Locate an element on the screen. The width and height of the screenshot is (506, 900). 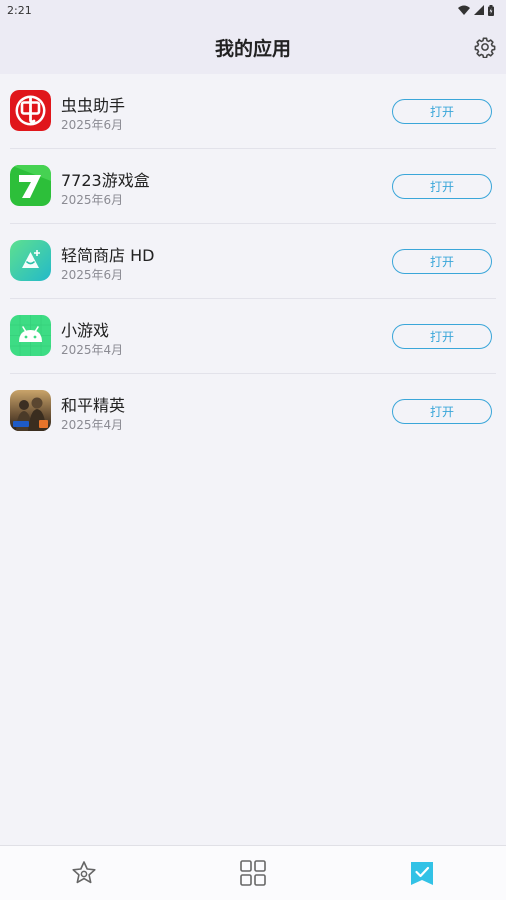
checkmark-bookmark-icon is located at coordinates (421, 873).